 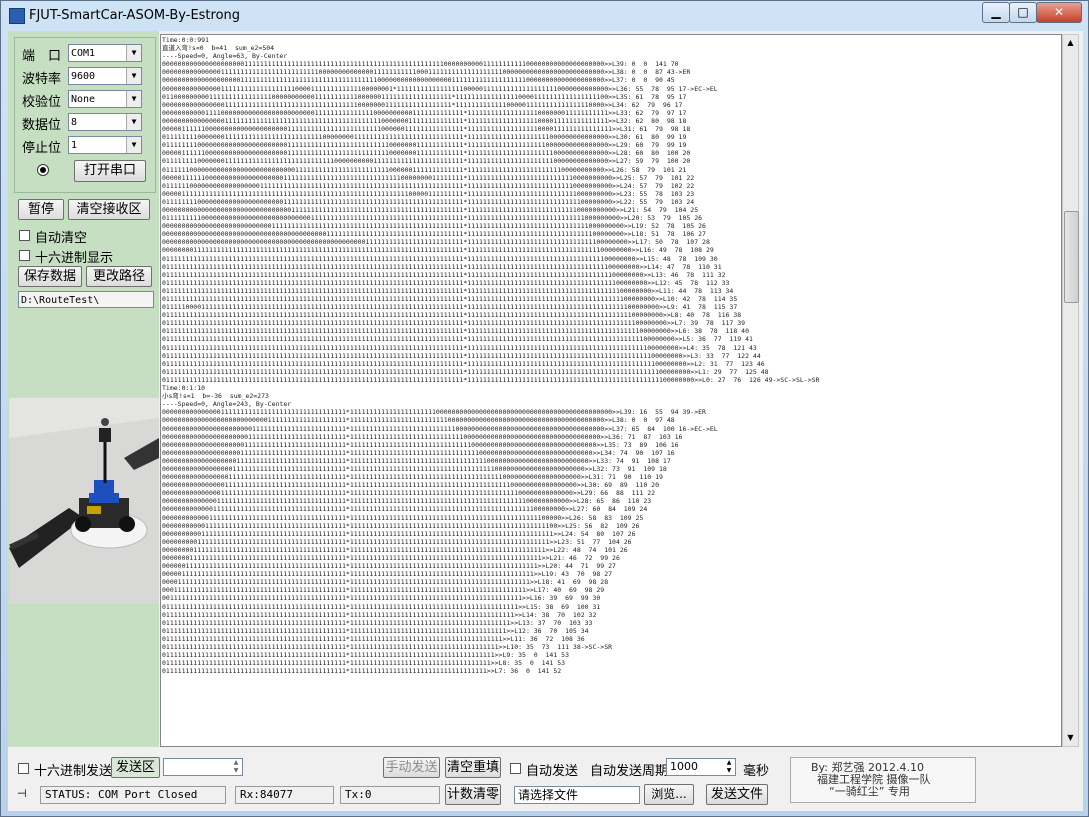 I want to click on receive-scrollbar: ▲ ▼, so click(x=1070, y=390).